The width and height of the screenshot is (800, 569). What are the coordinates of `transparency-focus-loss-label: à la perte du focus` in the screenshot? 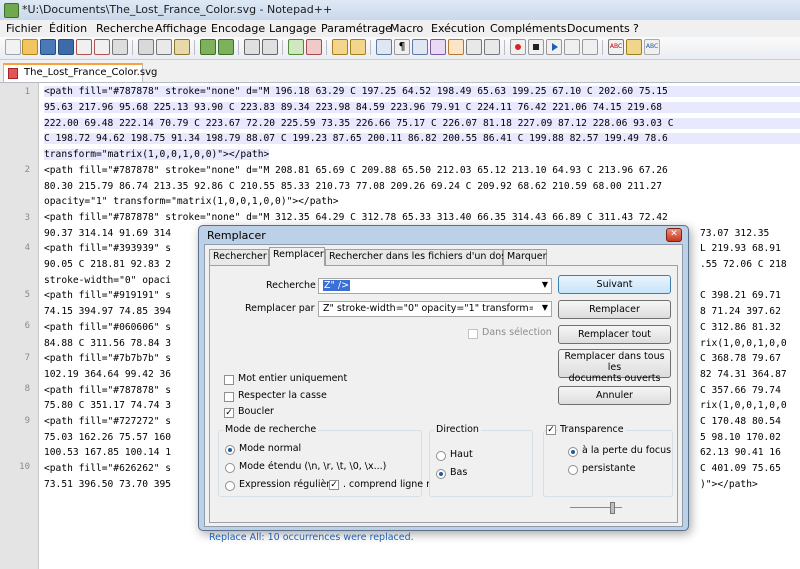 It's located at (627, 450).